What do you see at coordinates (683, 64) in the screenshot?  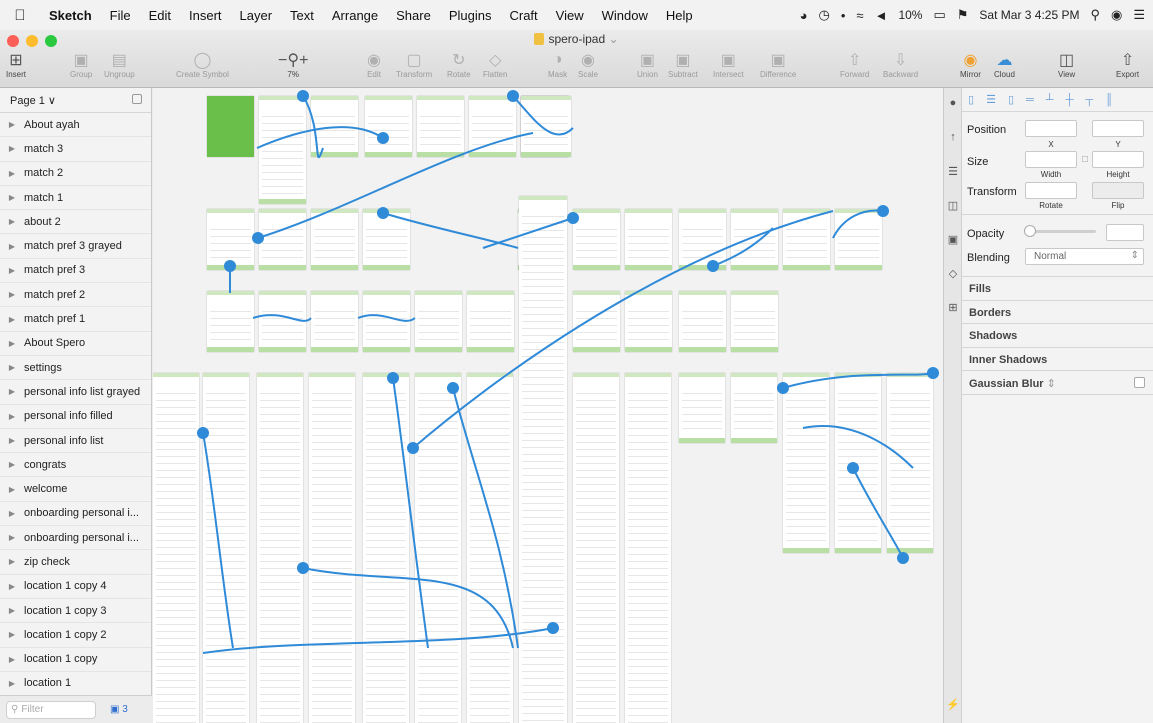 I see `subtract-button: ▣ Subtract` at bounding box center [683, 64].